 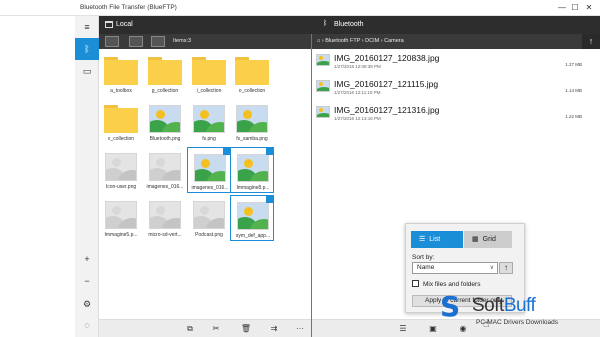 I want to click on hamburger-icon: ≡, so click(x=87, y=27).